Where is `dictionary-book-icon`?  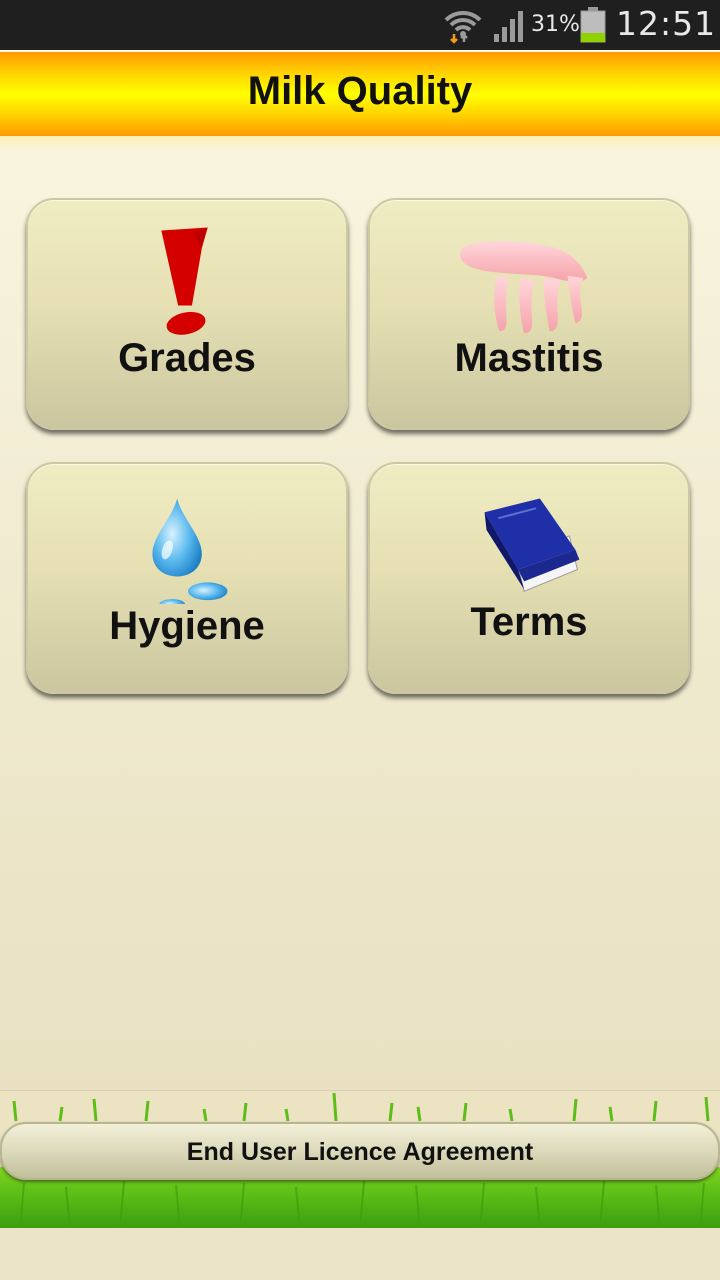 dictionary-book-icon is located at coordinates (532, 545).